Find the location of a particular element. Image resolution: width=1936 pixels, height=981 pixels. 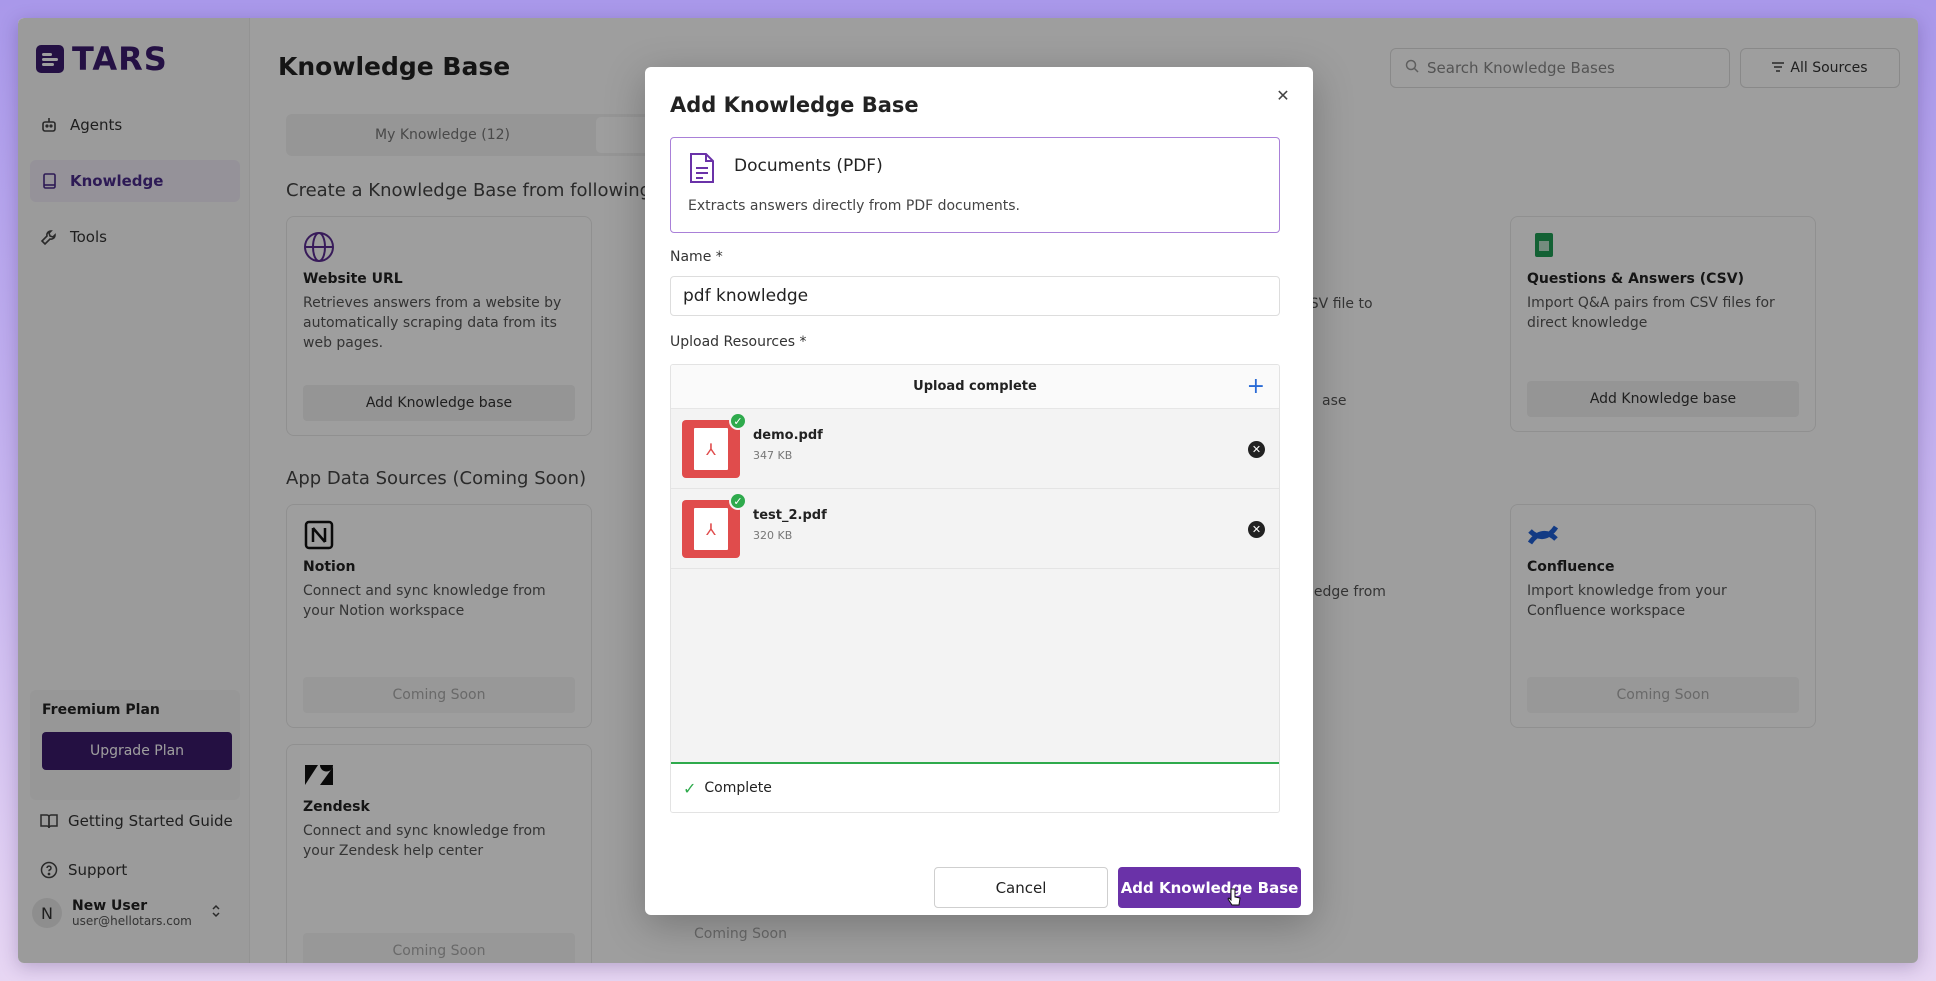

file-name: test_2.pdf is located at coordinates (790, 515).